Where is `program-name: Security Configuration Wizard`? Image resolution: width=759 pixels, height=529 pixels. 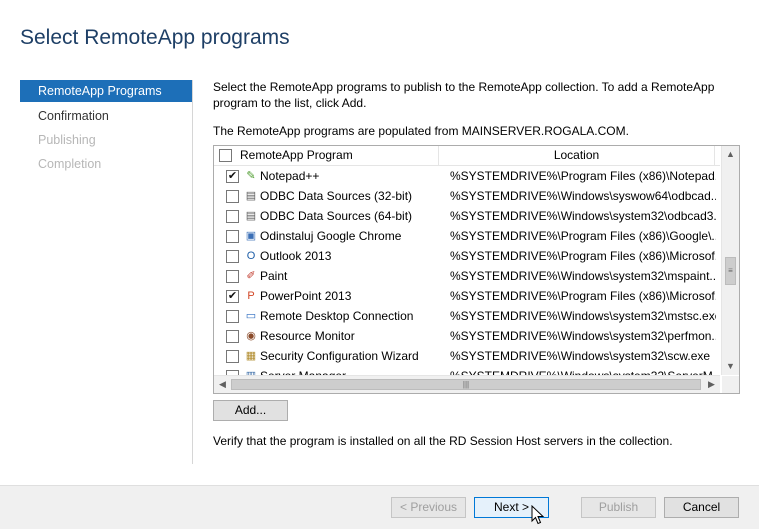 program-name: Security Configuration Wizard is located at coordinates (339, 356).